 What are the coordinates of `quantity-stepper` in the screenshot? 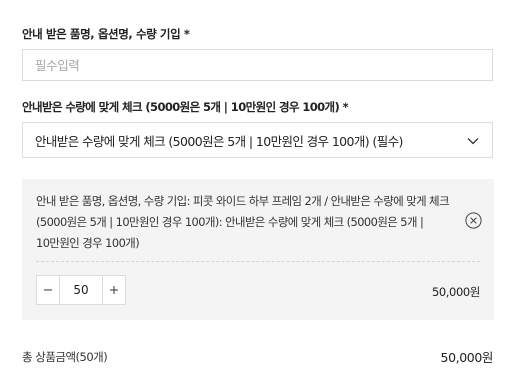 It's located at (81, 290).